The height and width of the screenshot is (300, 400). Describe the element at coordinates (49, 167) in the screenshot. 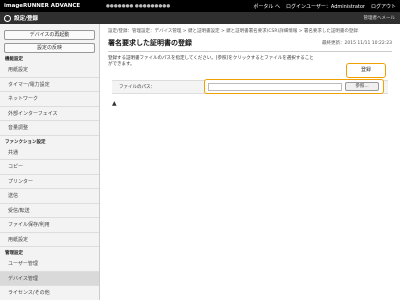

I see `sidebar-item-copy: コピー` at that location.